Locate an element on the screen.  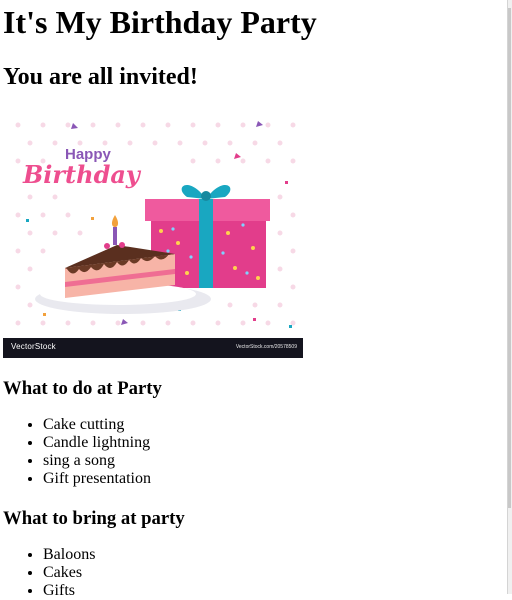
vertical-scrollbar is located at coordinates (509, 297).